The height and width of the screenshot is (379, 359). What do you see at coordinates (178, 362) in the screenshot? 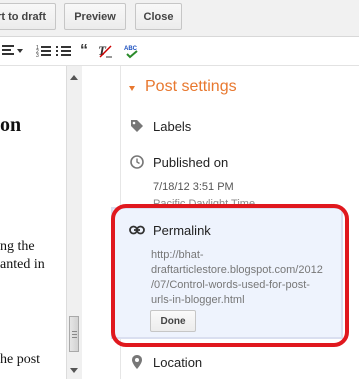
I see `location-label: Location` at bounding box center [178, 362].